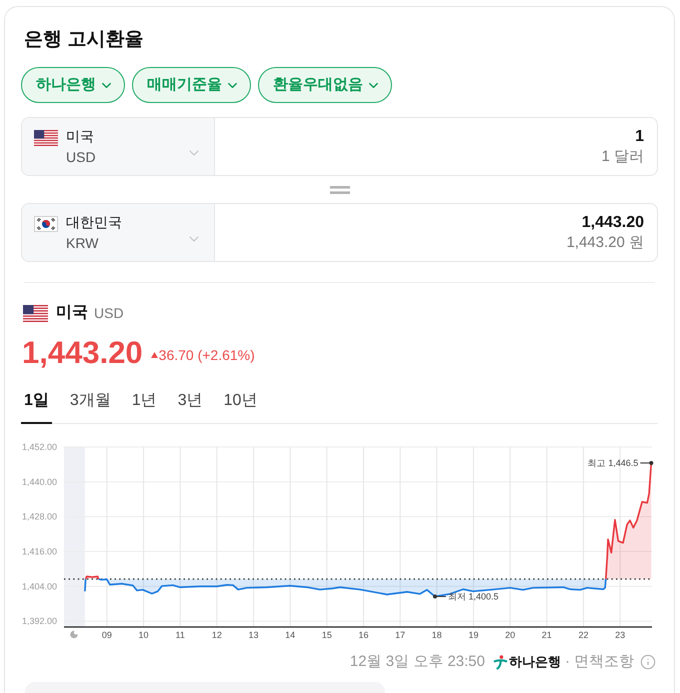 The height and width of the screenshot is (693, 680). What do you see at coordinates (40, 481) in the screenshot?
I see `y-axis-label: 1,440.00` at bounding box center [40, 481].